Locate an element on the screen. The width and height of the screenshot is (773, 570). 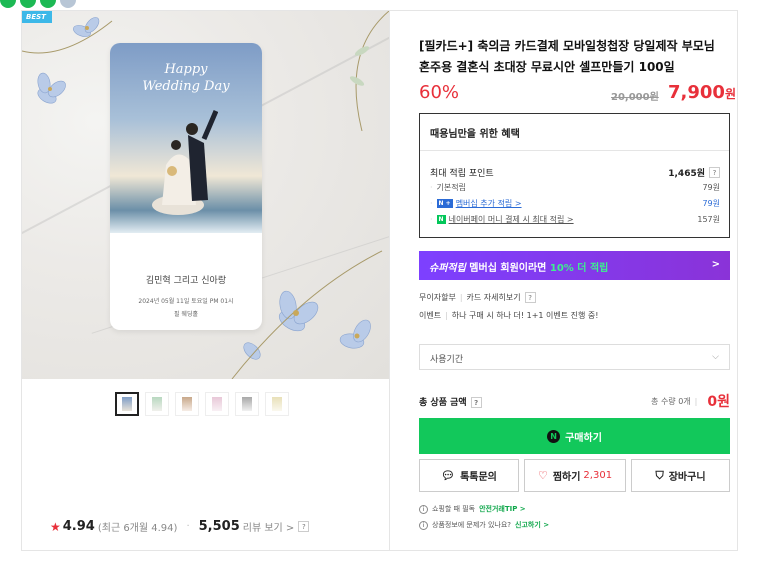
sale-price: 7,900원 is located at coordinates (702, 92).